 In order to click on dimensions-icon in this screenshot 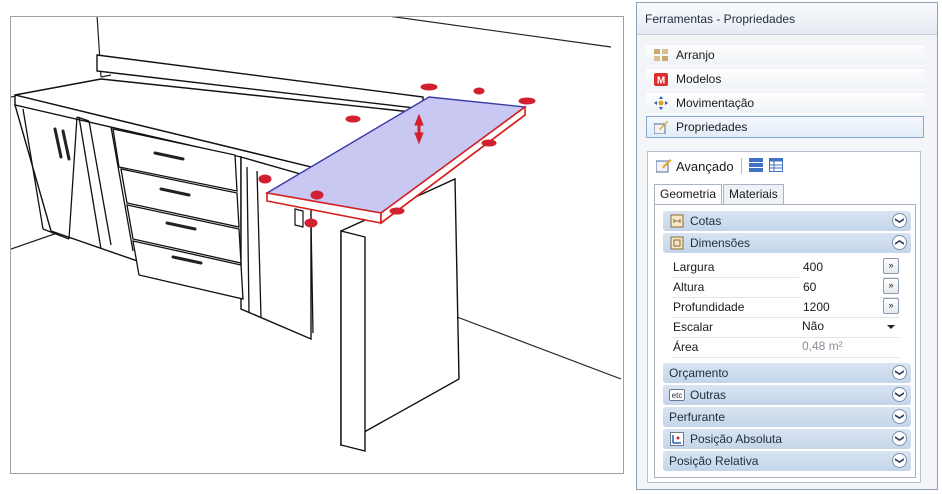, I will do `click(677, 243)`.